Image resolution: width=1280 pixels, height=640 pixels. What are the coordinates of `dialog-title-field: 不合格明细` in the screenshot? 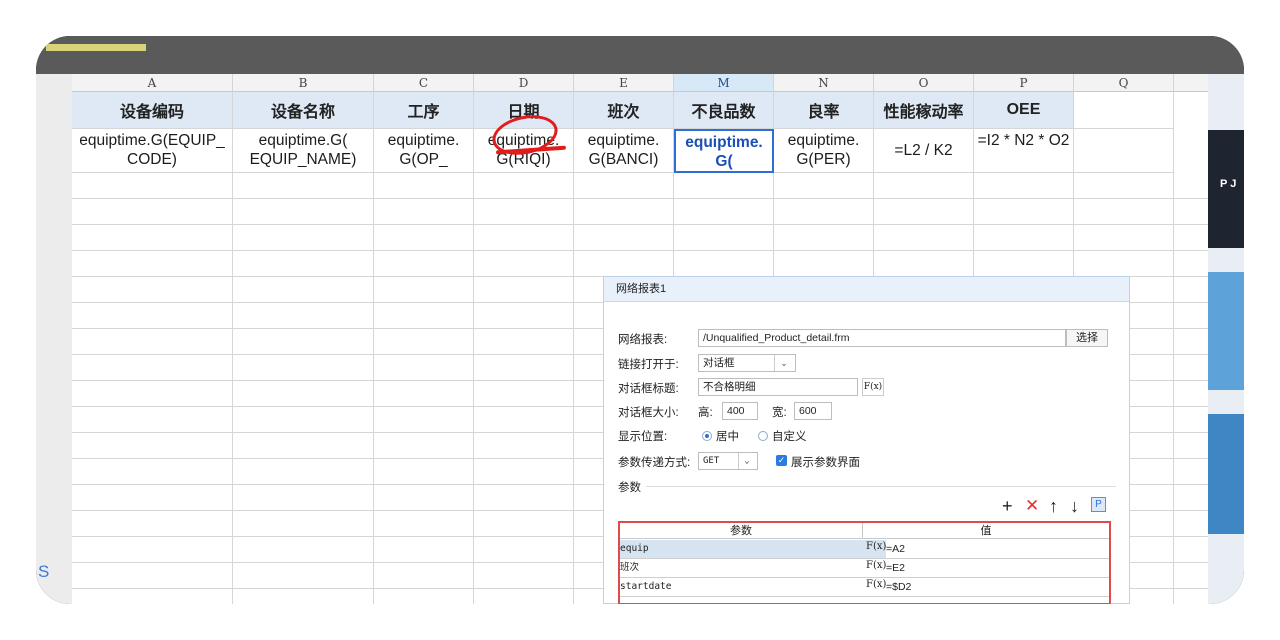 It's located at (778, 387).